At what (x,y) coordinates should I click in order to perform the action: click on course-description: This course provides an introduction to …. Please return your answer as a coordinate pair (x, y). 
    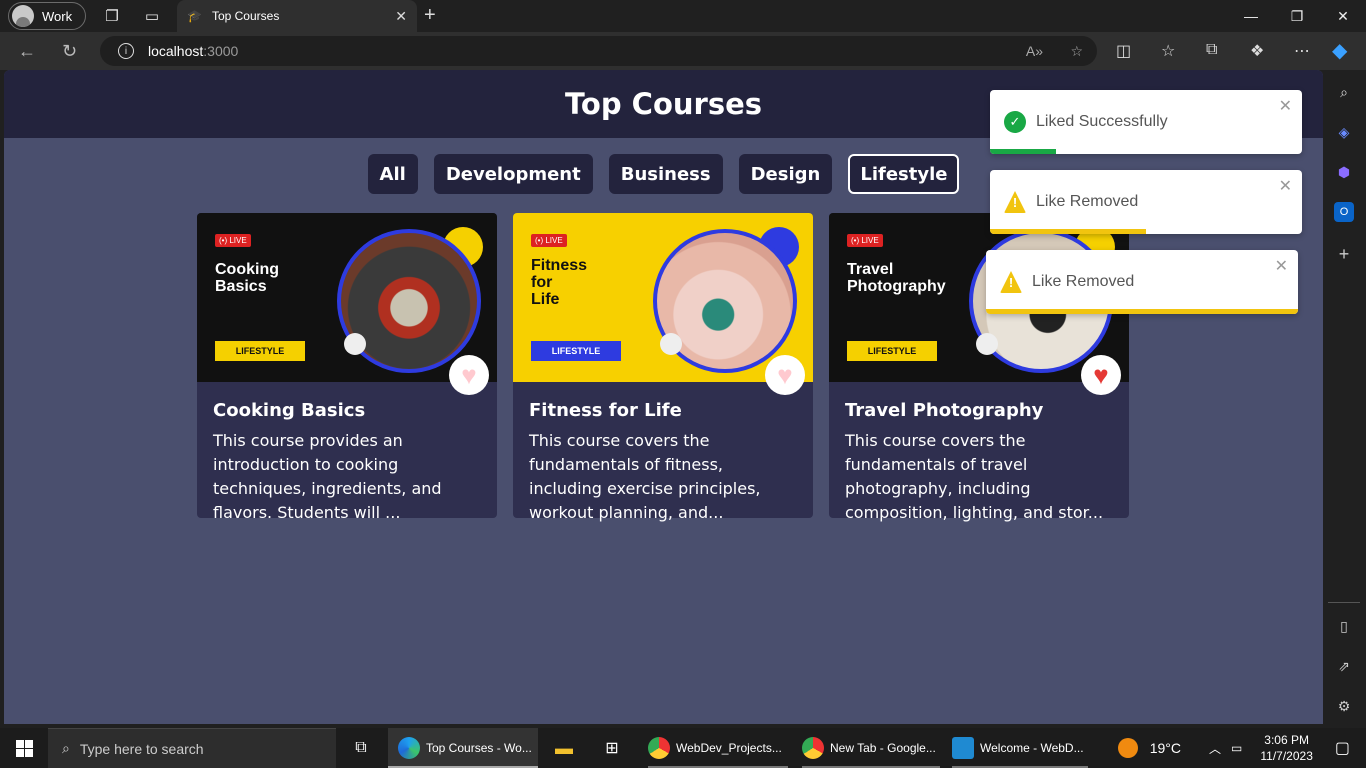
    Looking at the image, I should click on (327, 476).